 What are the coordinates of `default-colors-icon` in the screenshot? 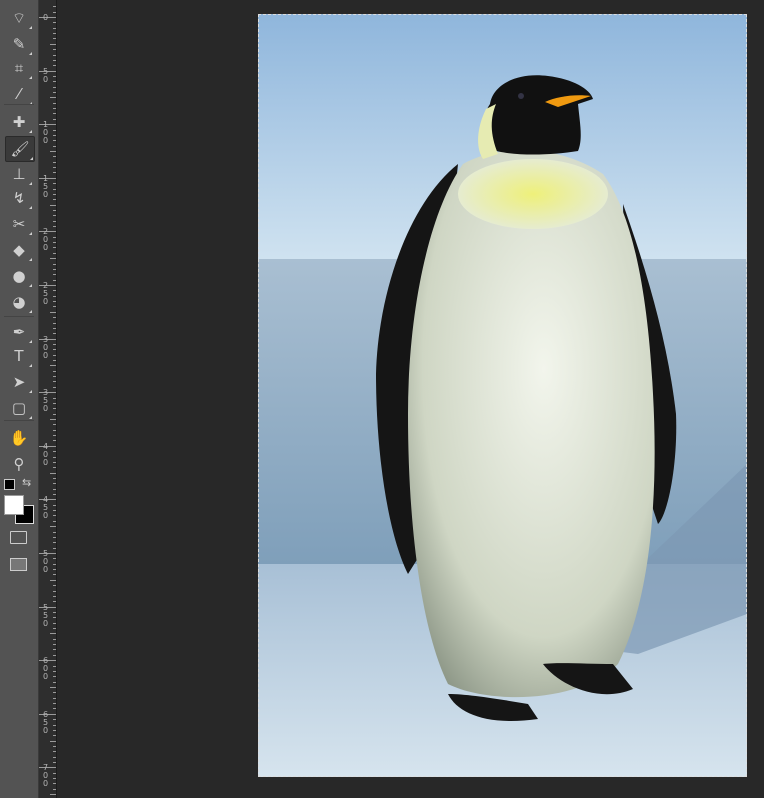 It's located at (9, 484).